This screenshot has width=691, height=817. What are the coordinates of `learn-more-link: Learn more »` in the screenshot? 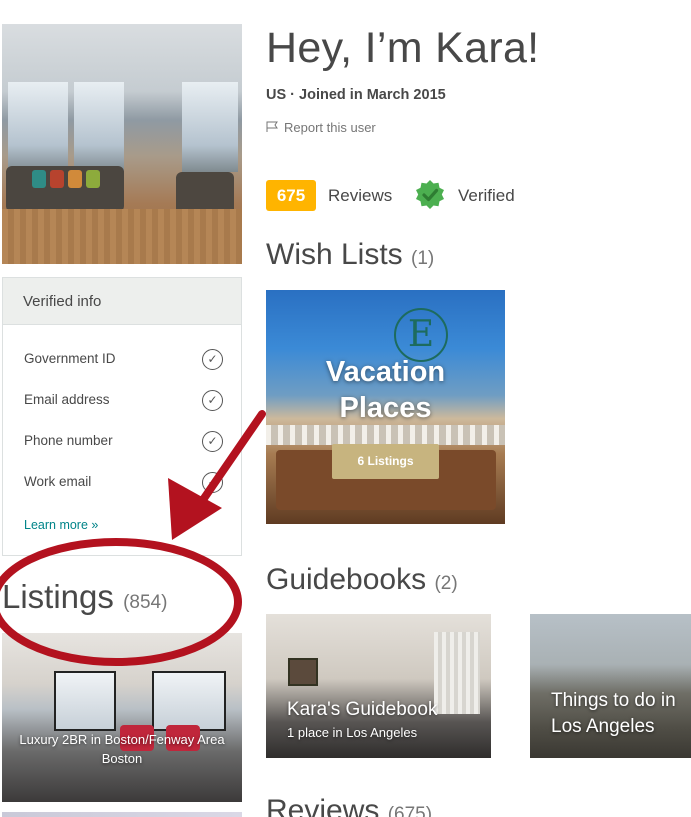 It's located at (61, 525).